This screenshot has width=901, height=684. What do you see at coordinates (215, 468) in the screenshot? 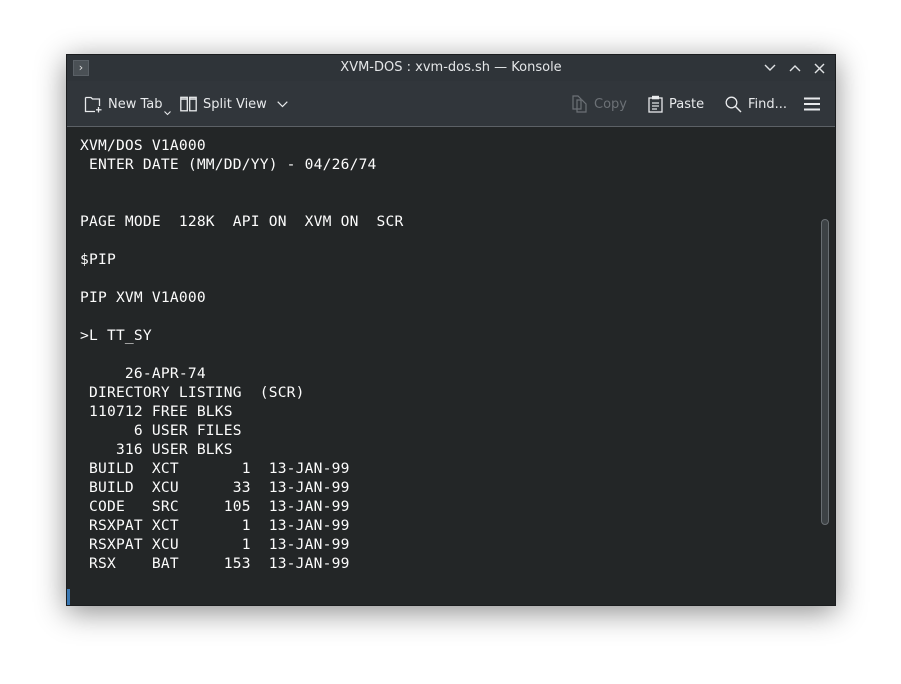
I see `terminal-line: BUILD XCT 1 13-JAN-99` at bounding box center [215, 468].